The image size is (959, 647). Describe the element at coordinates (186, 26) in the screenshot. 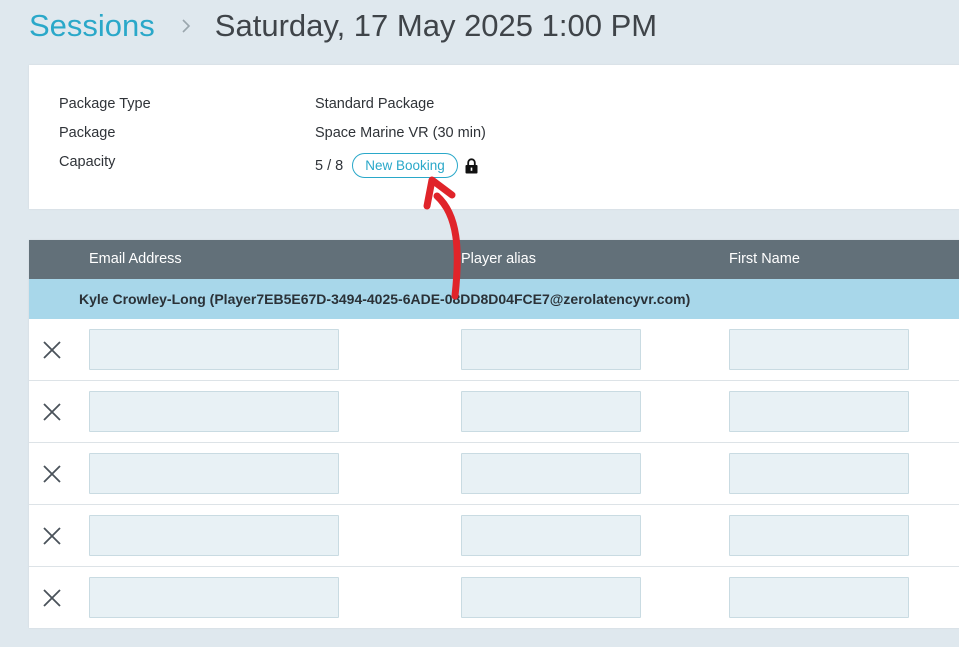

I see `chevron-right-icon` at that location.